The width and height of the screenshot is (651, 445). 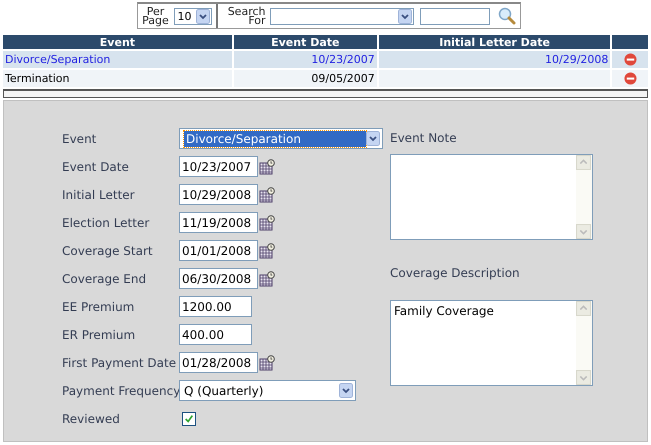 What do you see at coordinates (99, 335) in the screenshot?
I see `field-label: ER Premium` at bounding box center [99, 335].